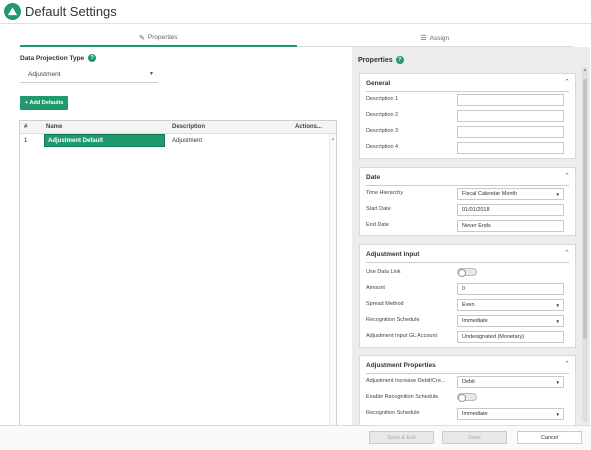  Describe the element at coordinates (393, 254) in the screenshot. I see `adjustment-input-title: Adjustment Input` at that location.